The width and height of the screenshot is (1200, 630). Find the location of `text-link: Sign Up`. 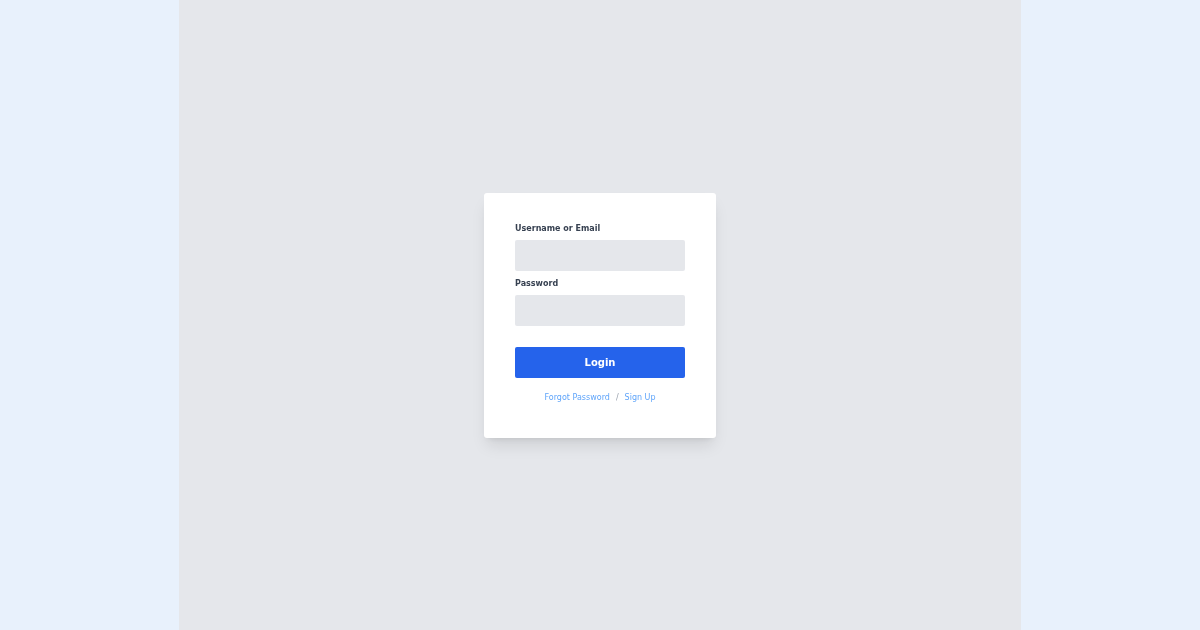

text-link: Sign Up is located at coordinates (640, 397).